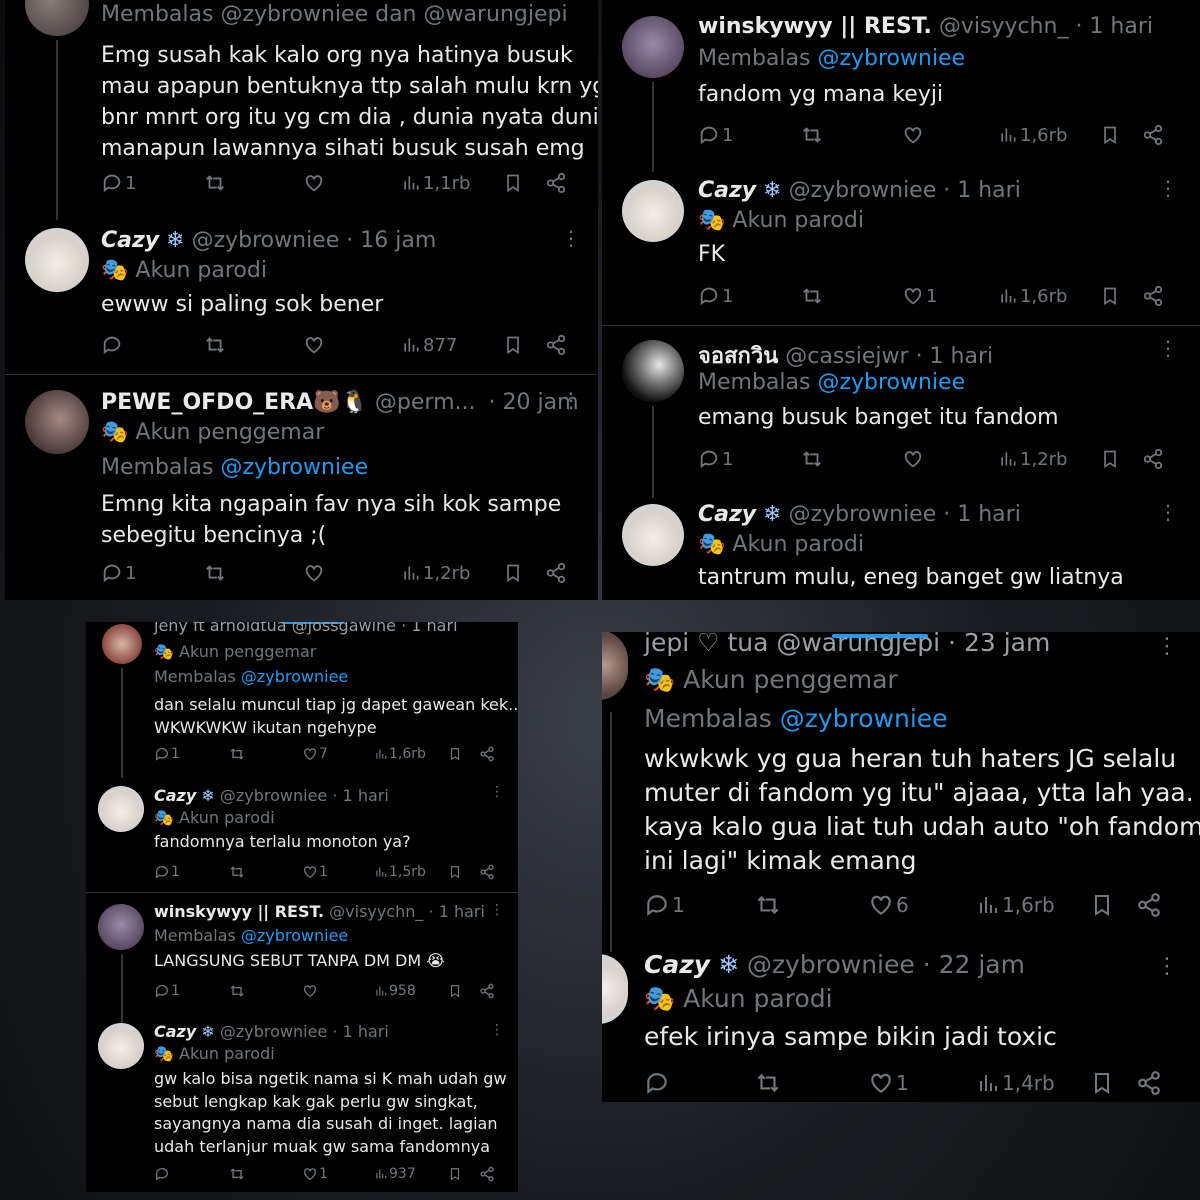 This screenshot has height=1200, width=1200. Describe the element at coordinates (1032, 459) in the screenshot. I see `views-button: 1,2rb` at that location.